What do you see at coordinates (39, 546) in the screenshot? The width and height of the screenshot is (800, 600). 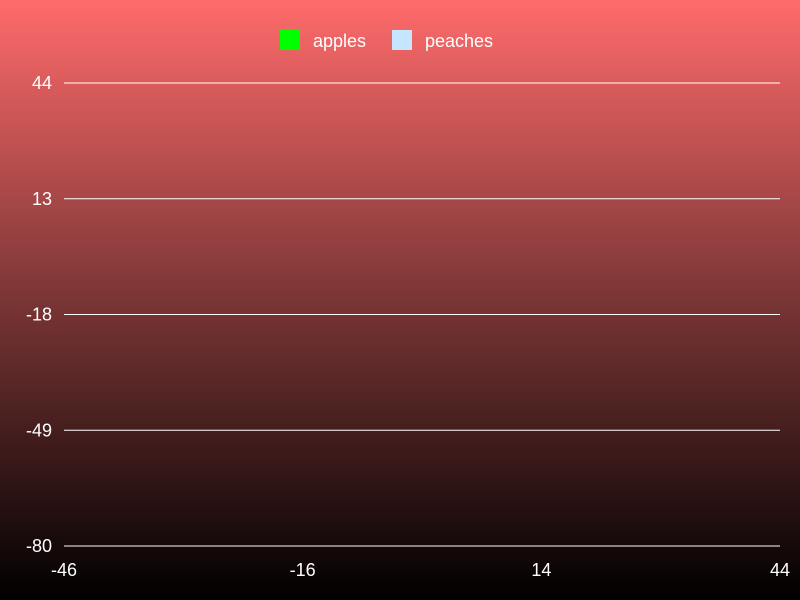 I see `y-tick-label: -80` at bounding box center [39, 546].